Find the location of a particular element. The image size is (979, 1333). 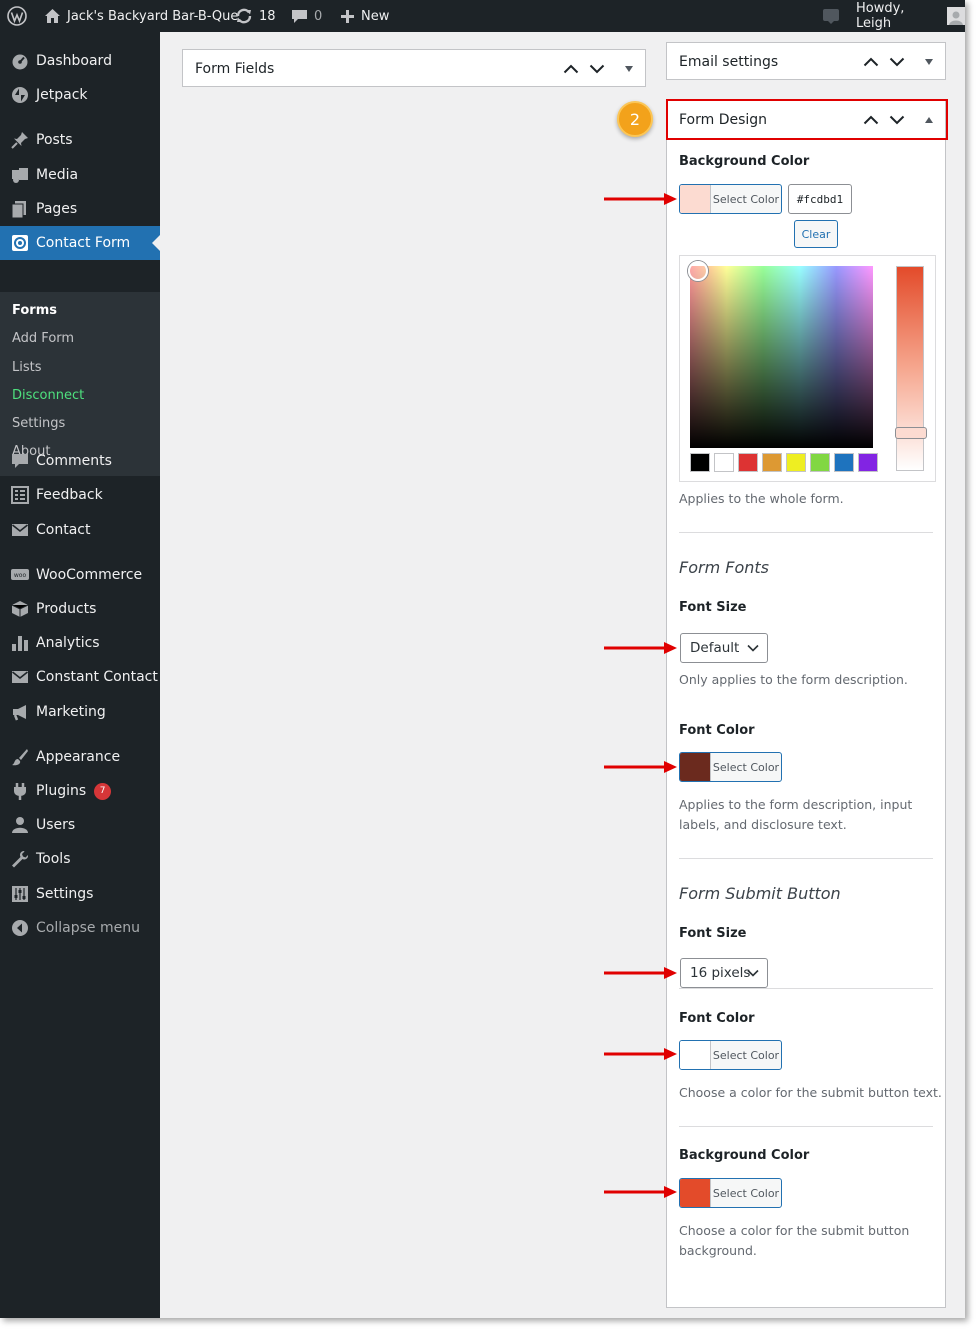

plus-icon is located at coordinates (347, 16).